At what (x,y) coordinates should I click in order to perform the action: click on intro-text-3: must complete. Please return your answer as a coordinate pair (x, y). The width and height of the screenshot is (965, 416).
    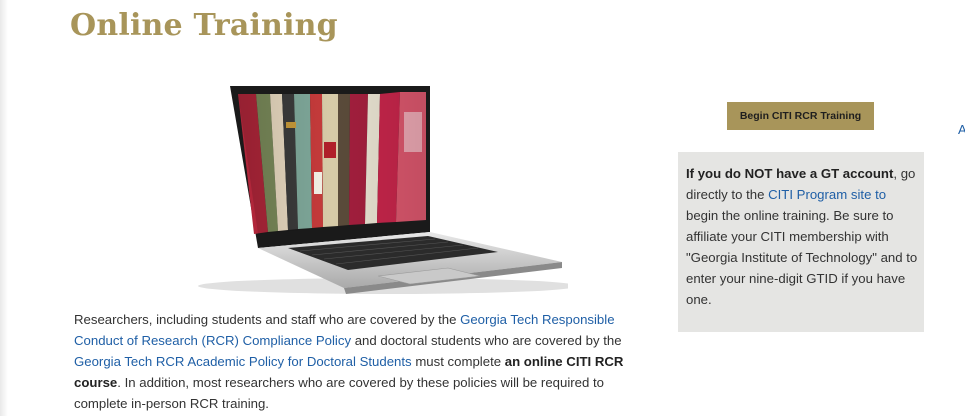
    Looking at the image, I should click on (458, 361).